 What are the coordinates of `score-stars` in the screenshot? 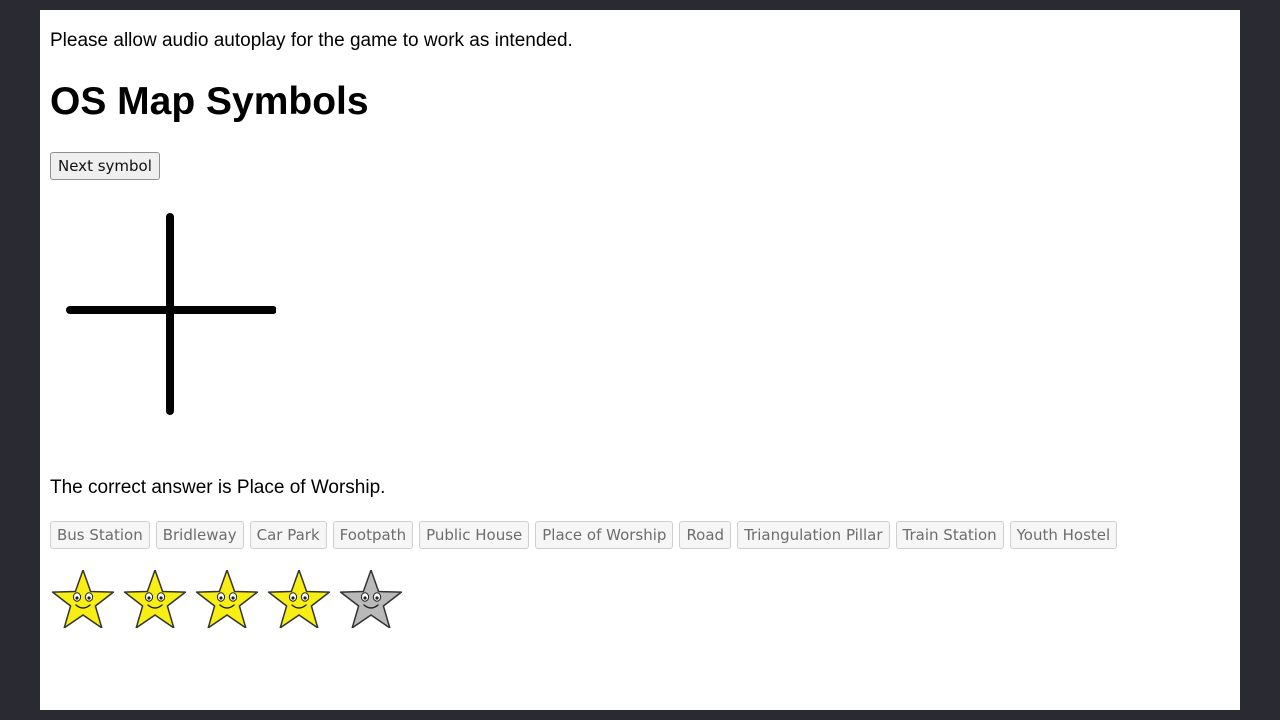 It's located at (227, 599).